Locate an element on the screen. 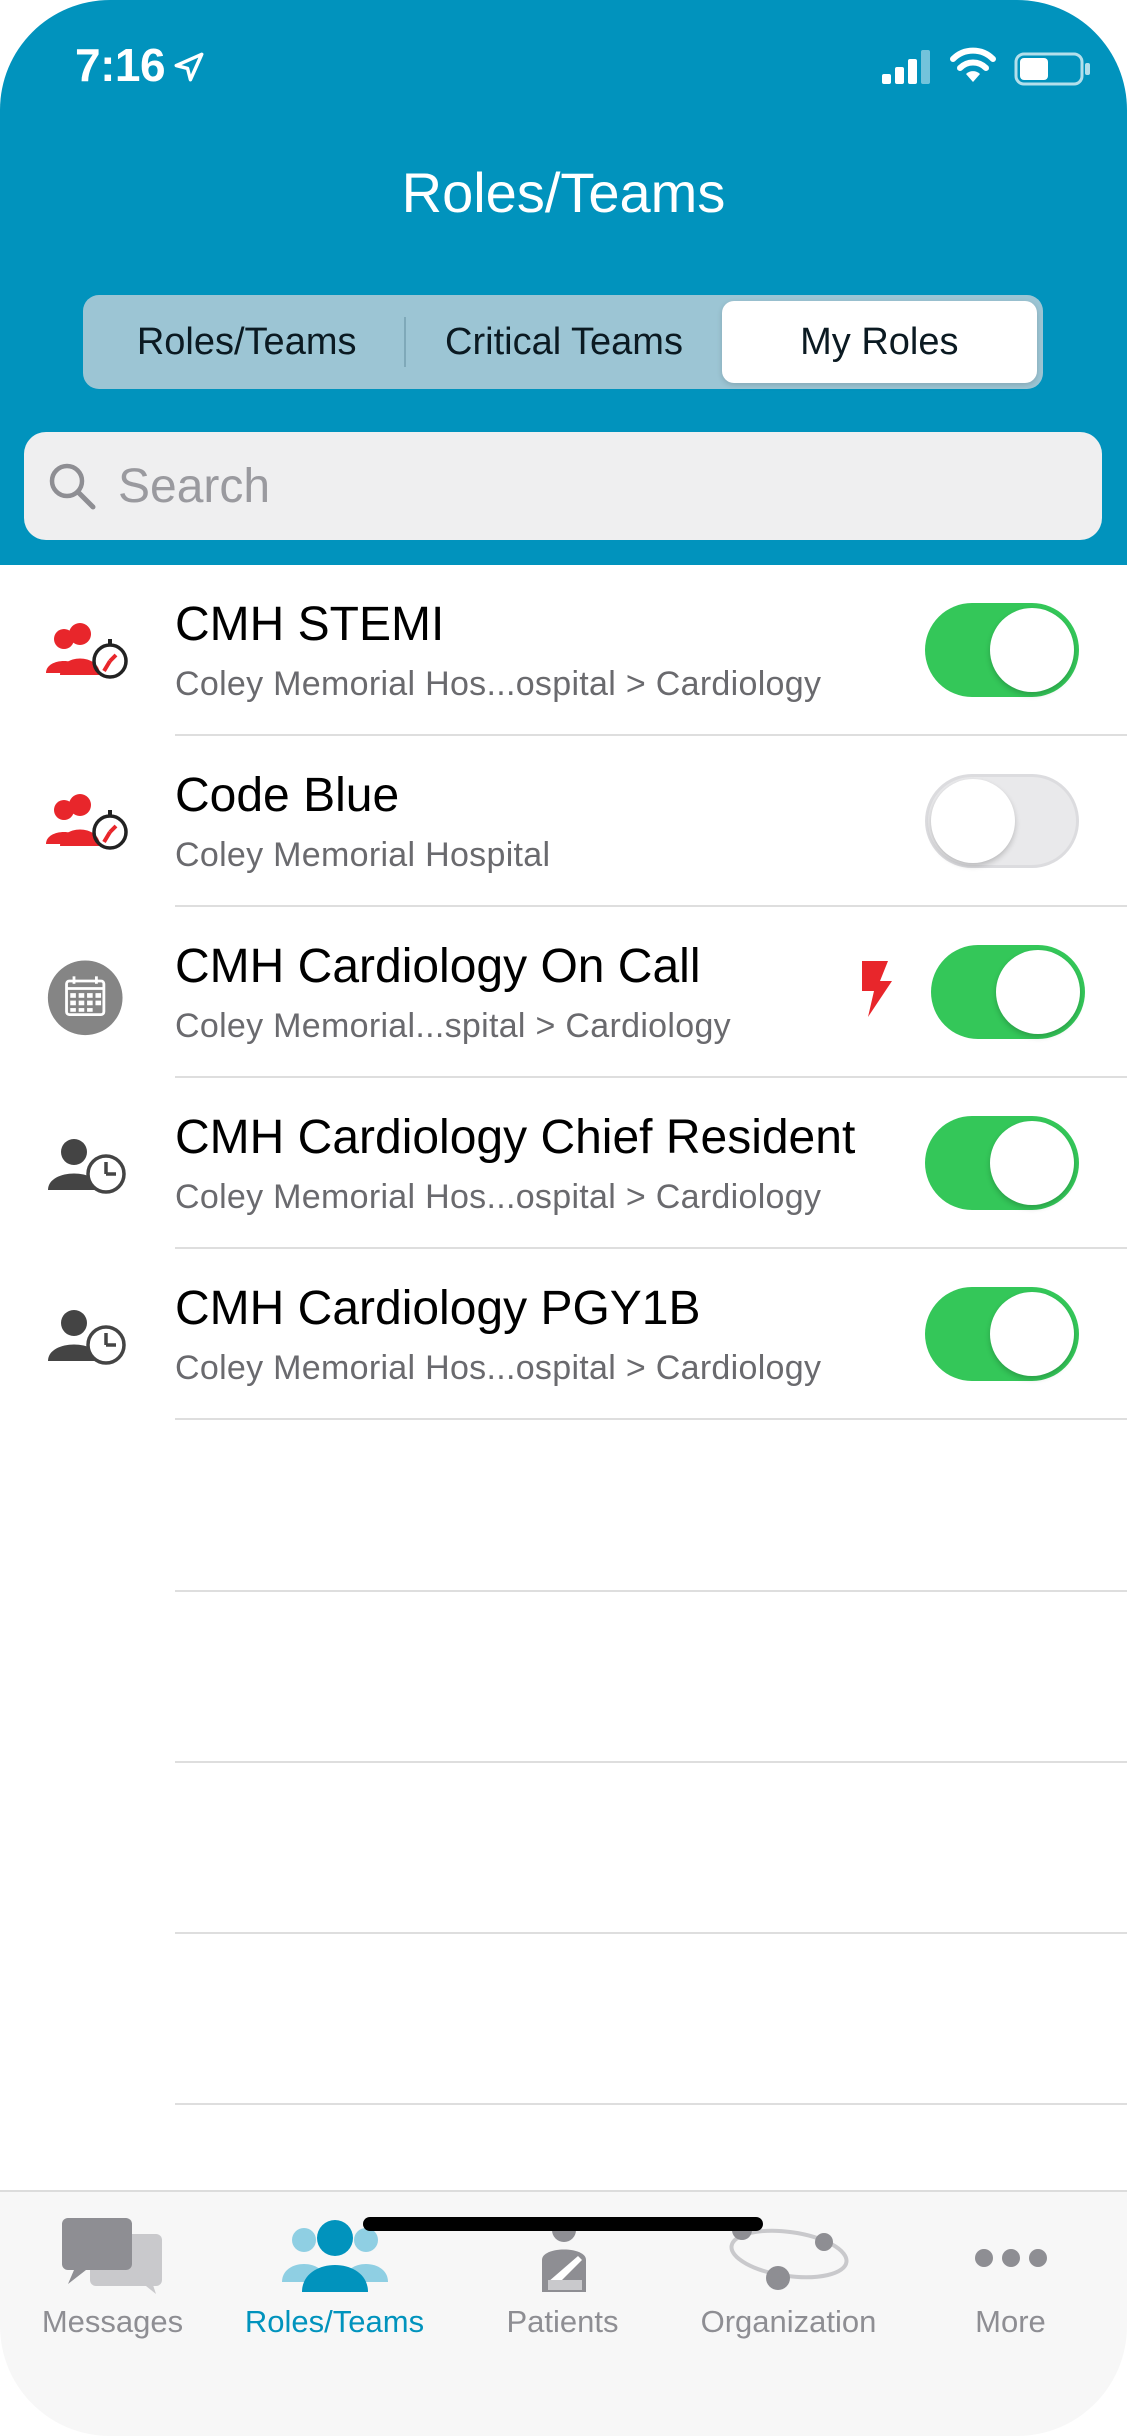  search-icon is located at coordinates (72, 486).